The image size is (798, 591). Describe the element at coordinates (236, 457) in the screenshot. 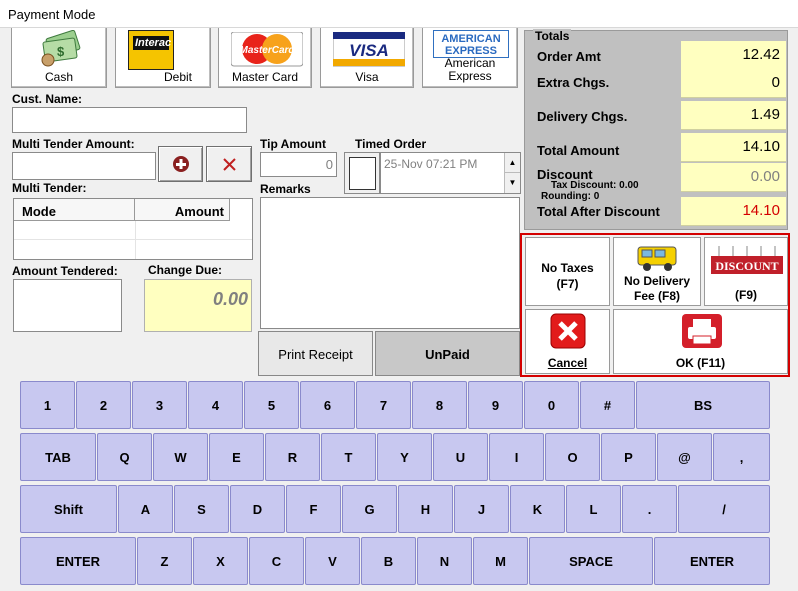

I see `key-e: E` at that location.